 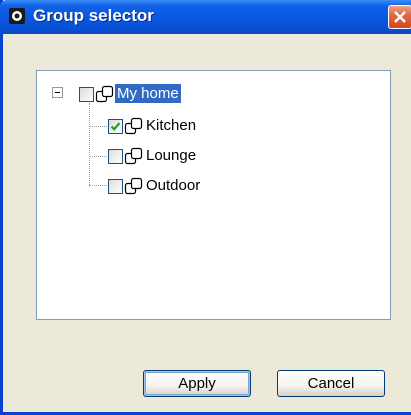 What do you see at coordinates (197, 383) in the screenshot?
I see `apply-button: Apply` at bounding box center [197, 383].